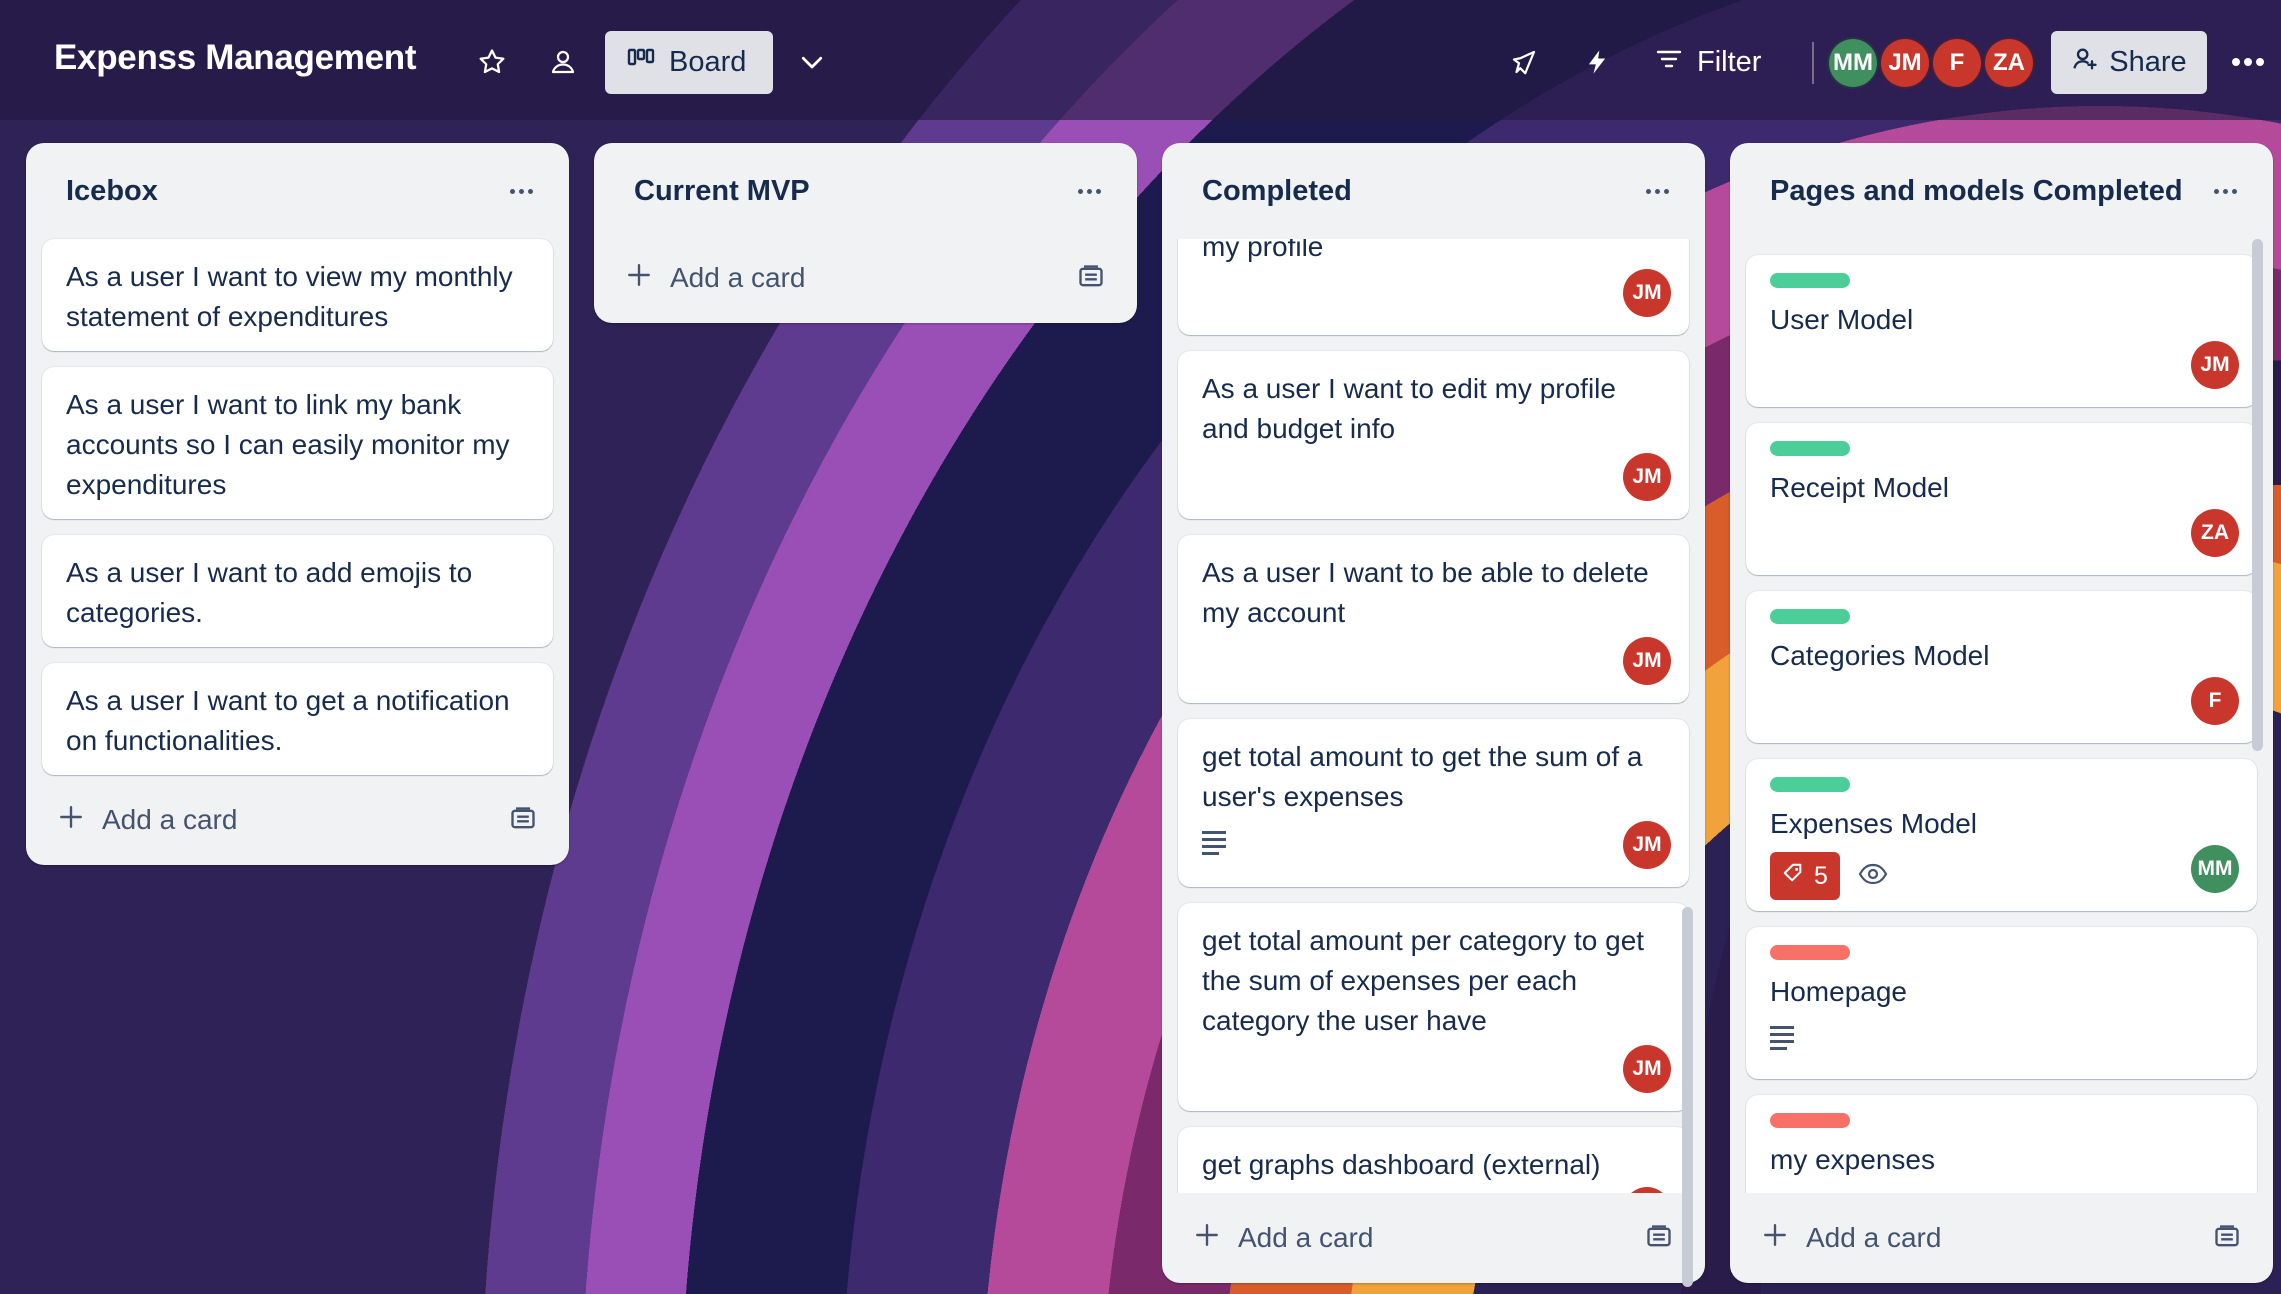  Describe the element at coordinates (1277, 191) in the screenshot. I see `list-title: Completed` at that location.